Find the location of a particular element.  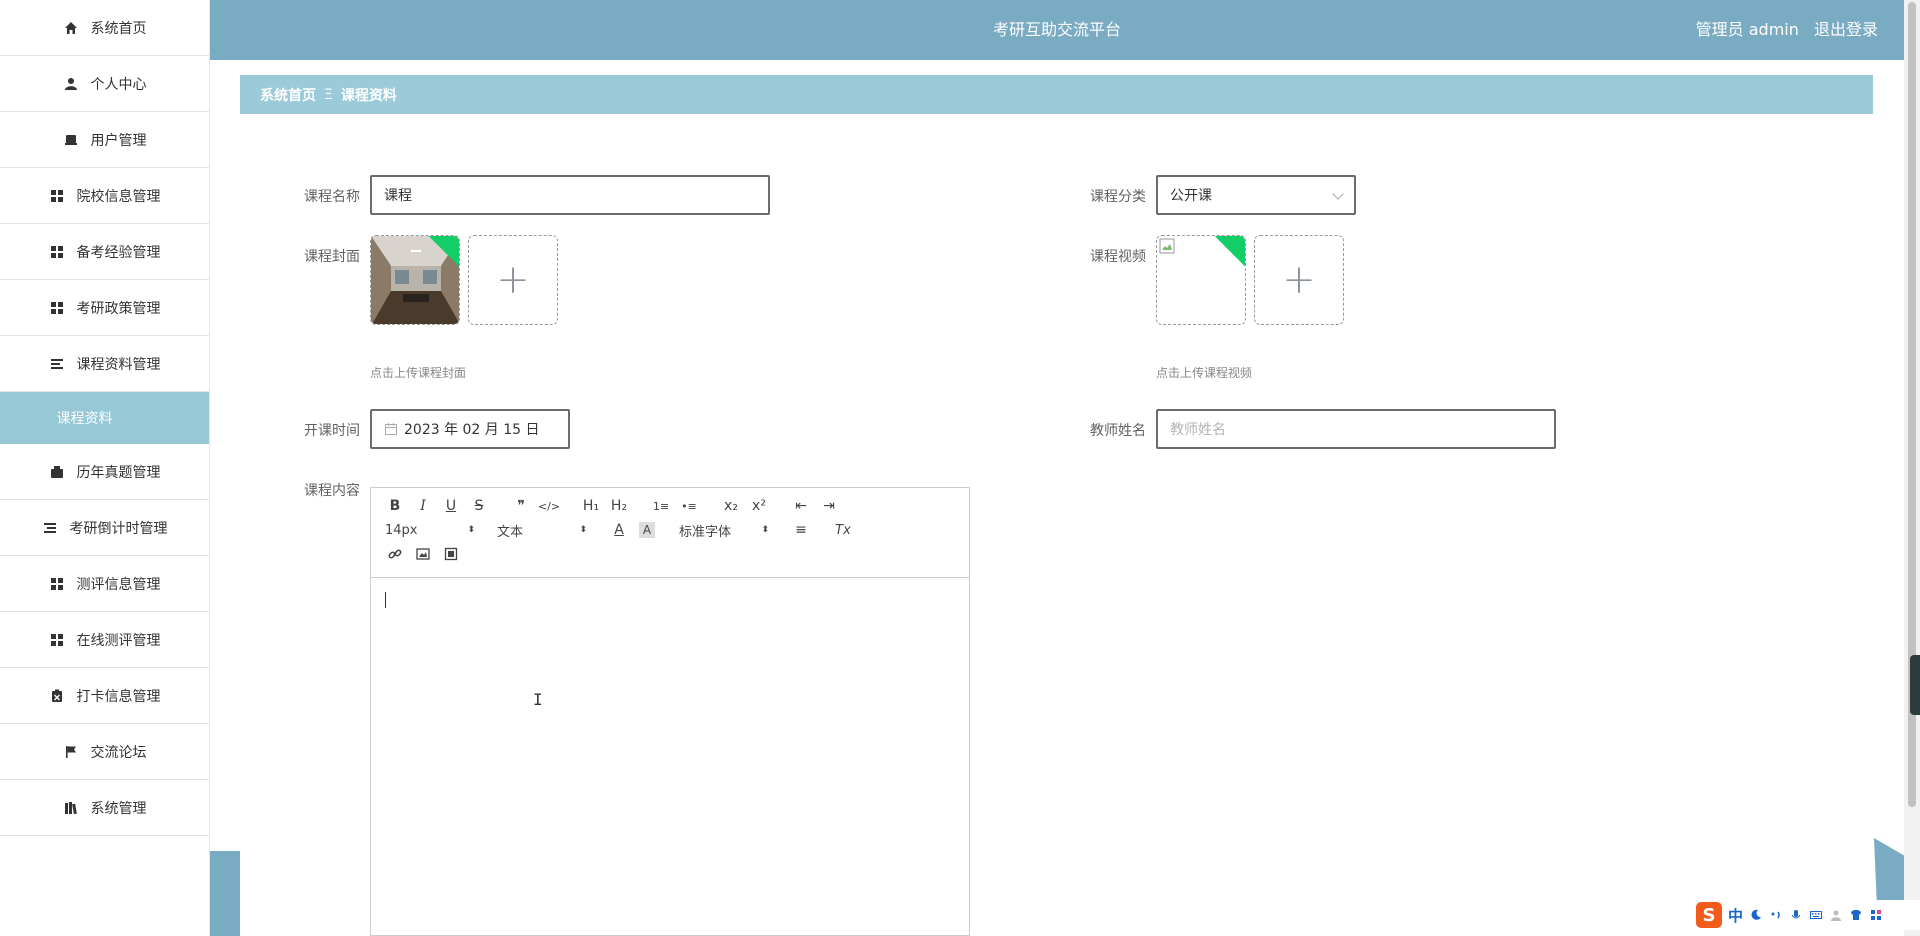

align-button: ≡ is located at coordinates (801, 530).